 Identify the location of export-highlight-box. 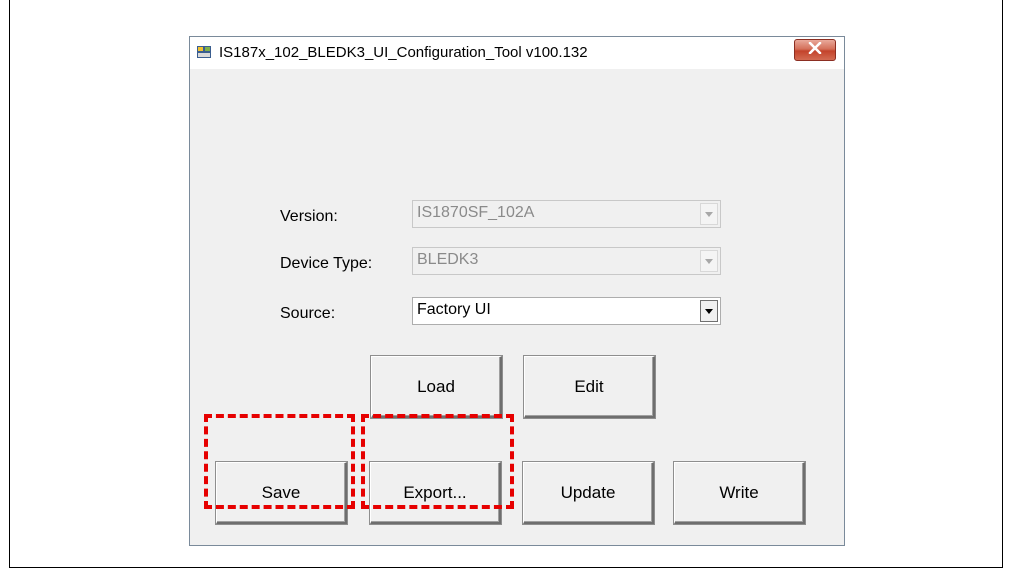
(437, 461).